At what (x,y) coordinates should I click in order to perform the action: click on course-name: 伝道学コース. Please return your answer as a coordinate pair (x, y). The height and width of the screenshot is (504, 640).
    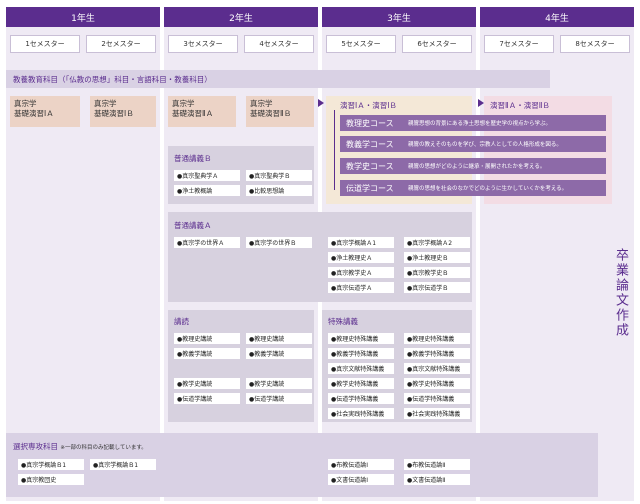
    Looking at the image, I should click on (370, 188).